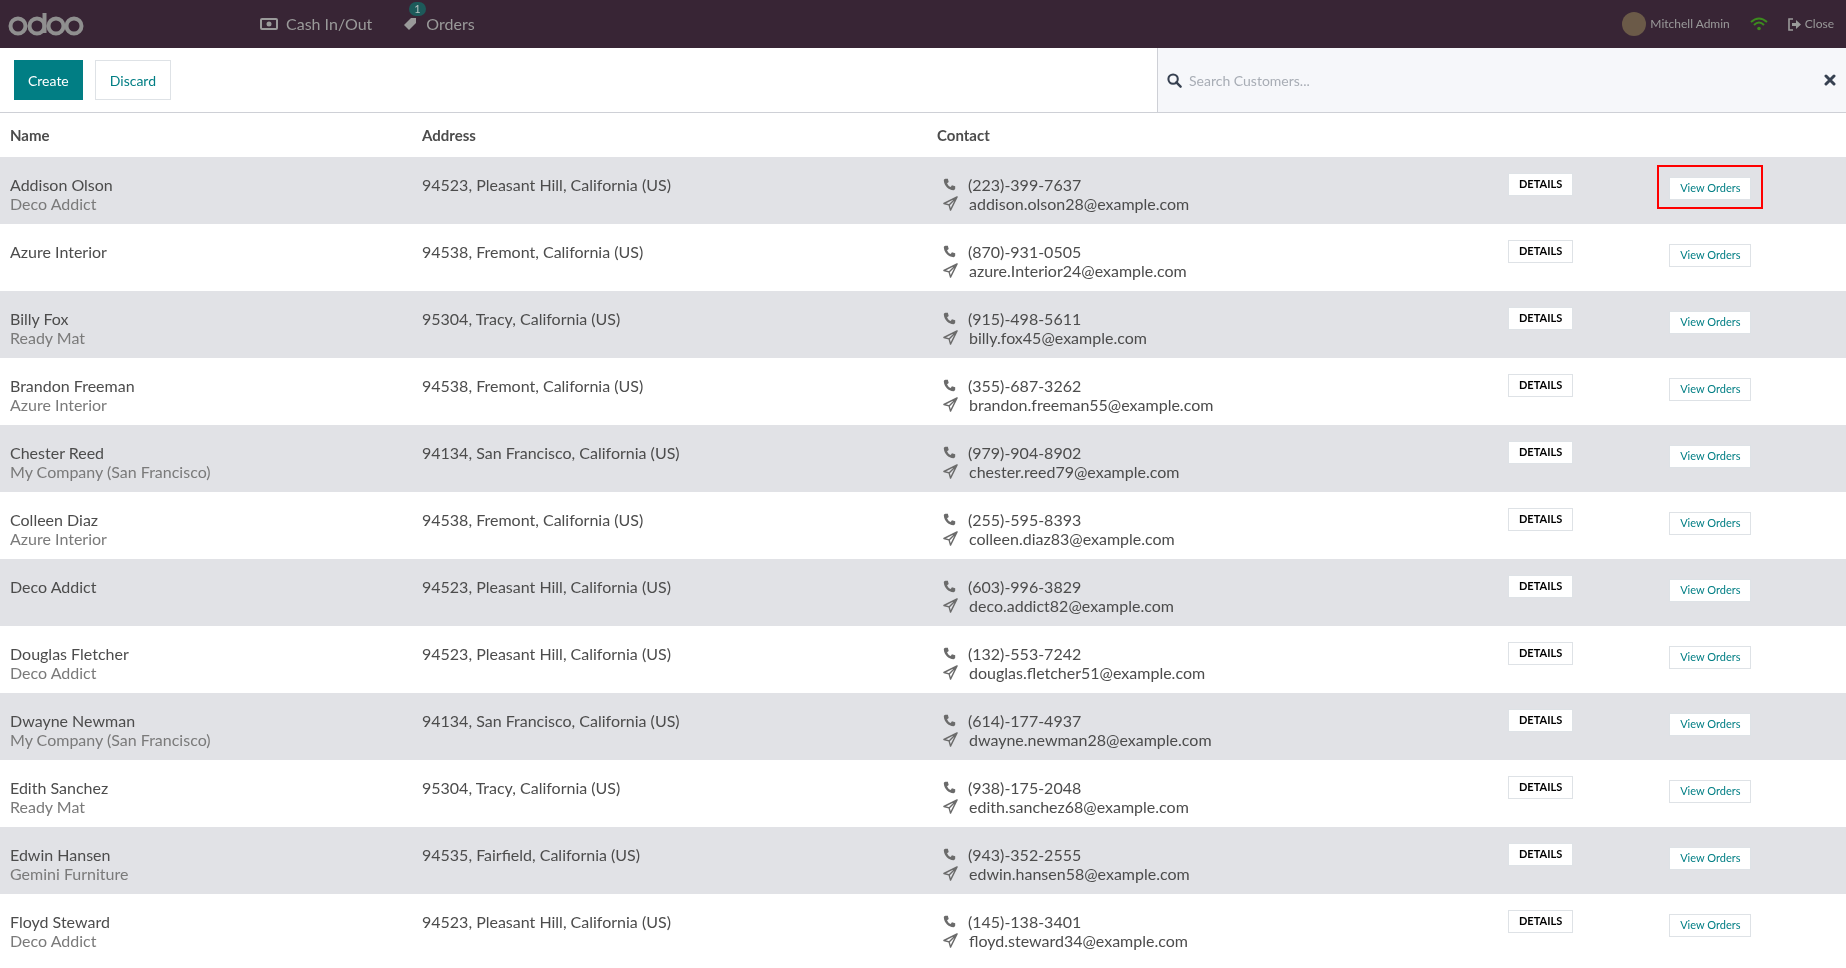 The image size is (1846, 968). Describe the element at coordinates (1634, 24) in the screenshot. I see `avatar` at that location.